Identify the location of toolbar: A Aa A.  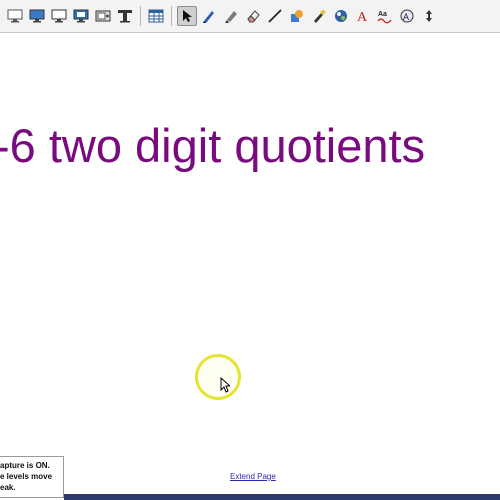
(250, 16).